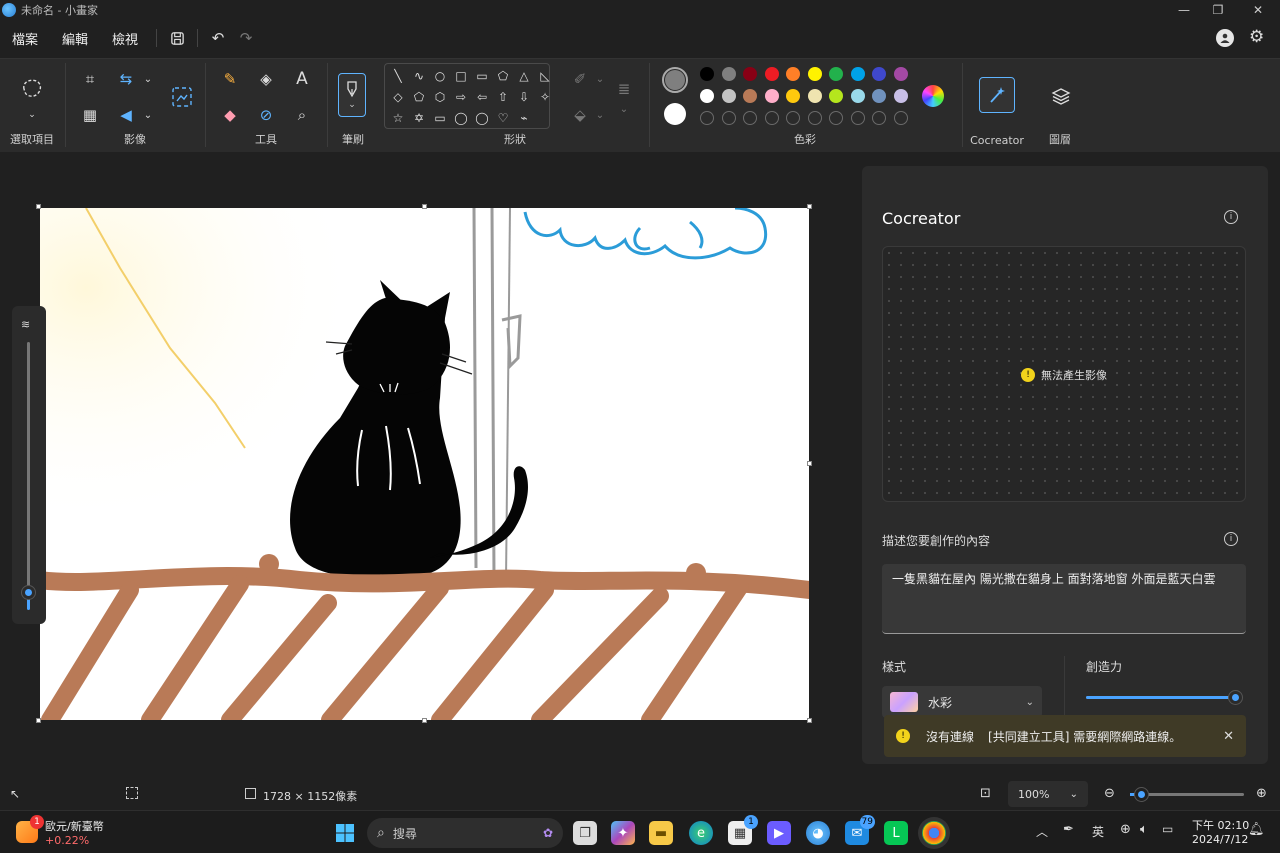  What do you see at coordinates (1218, 10) in the screenshot?
I see `restore-icon: ❐` at bounding box center [1218, 10].